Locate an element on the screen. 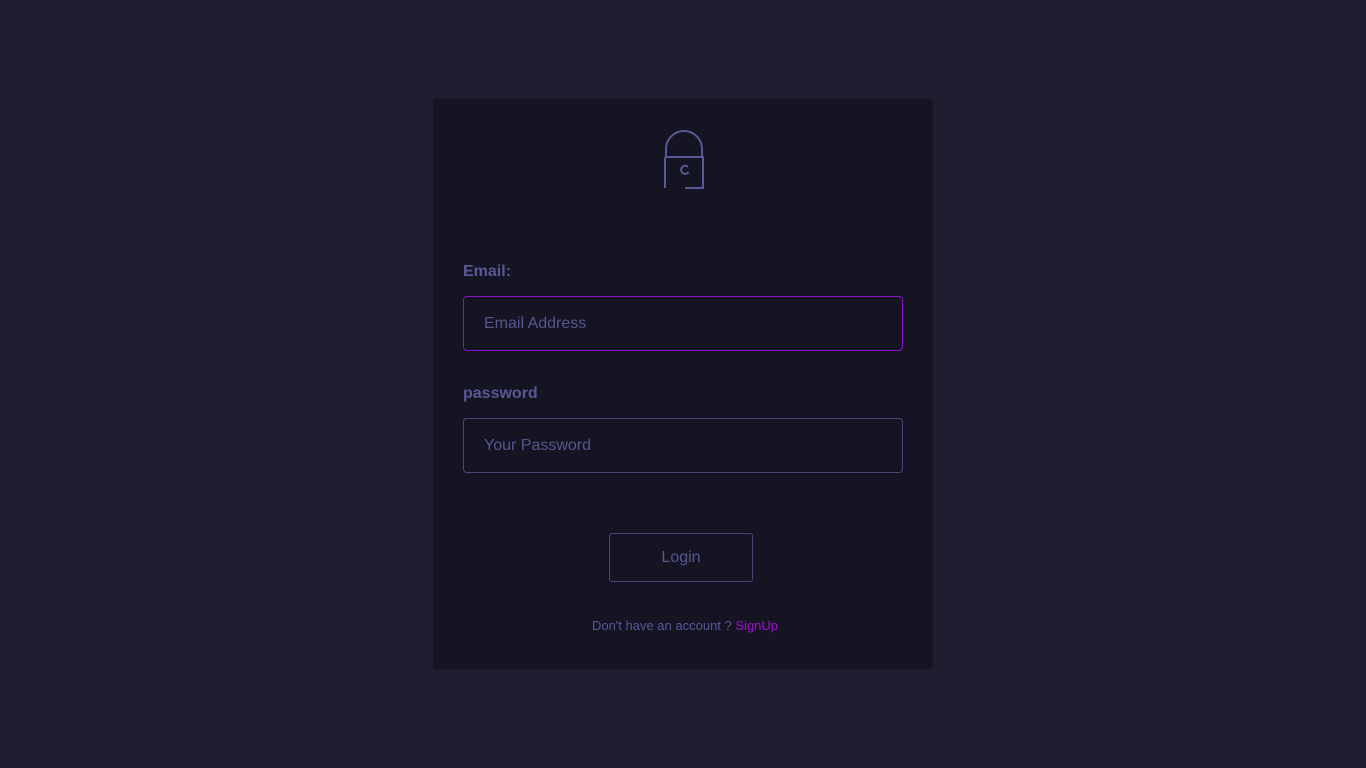  signup-link: SignUp is located at coordinates (756, 625).